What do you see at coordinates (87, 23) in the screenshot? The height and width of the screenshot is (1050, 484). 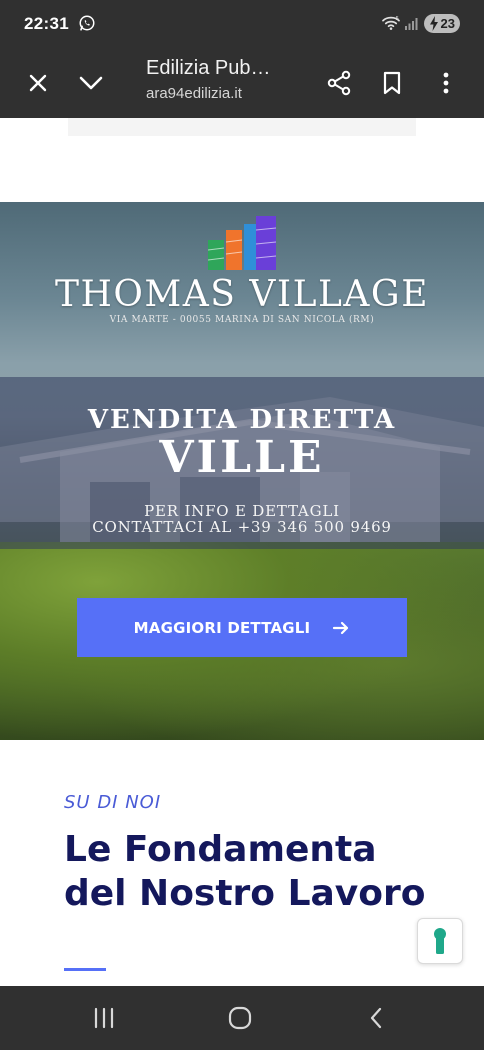 I see `whatsapp-icon` at bounding box center [87, 23].